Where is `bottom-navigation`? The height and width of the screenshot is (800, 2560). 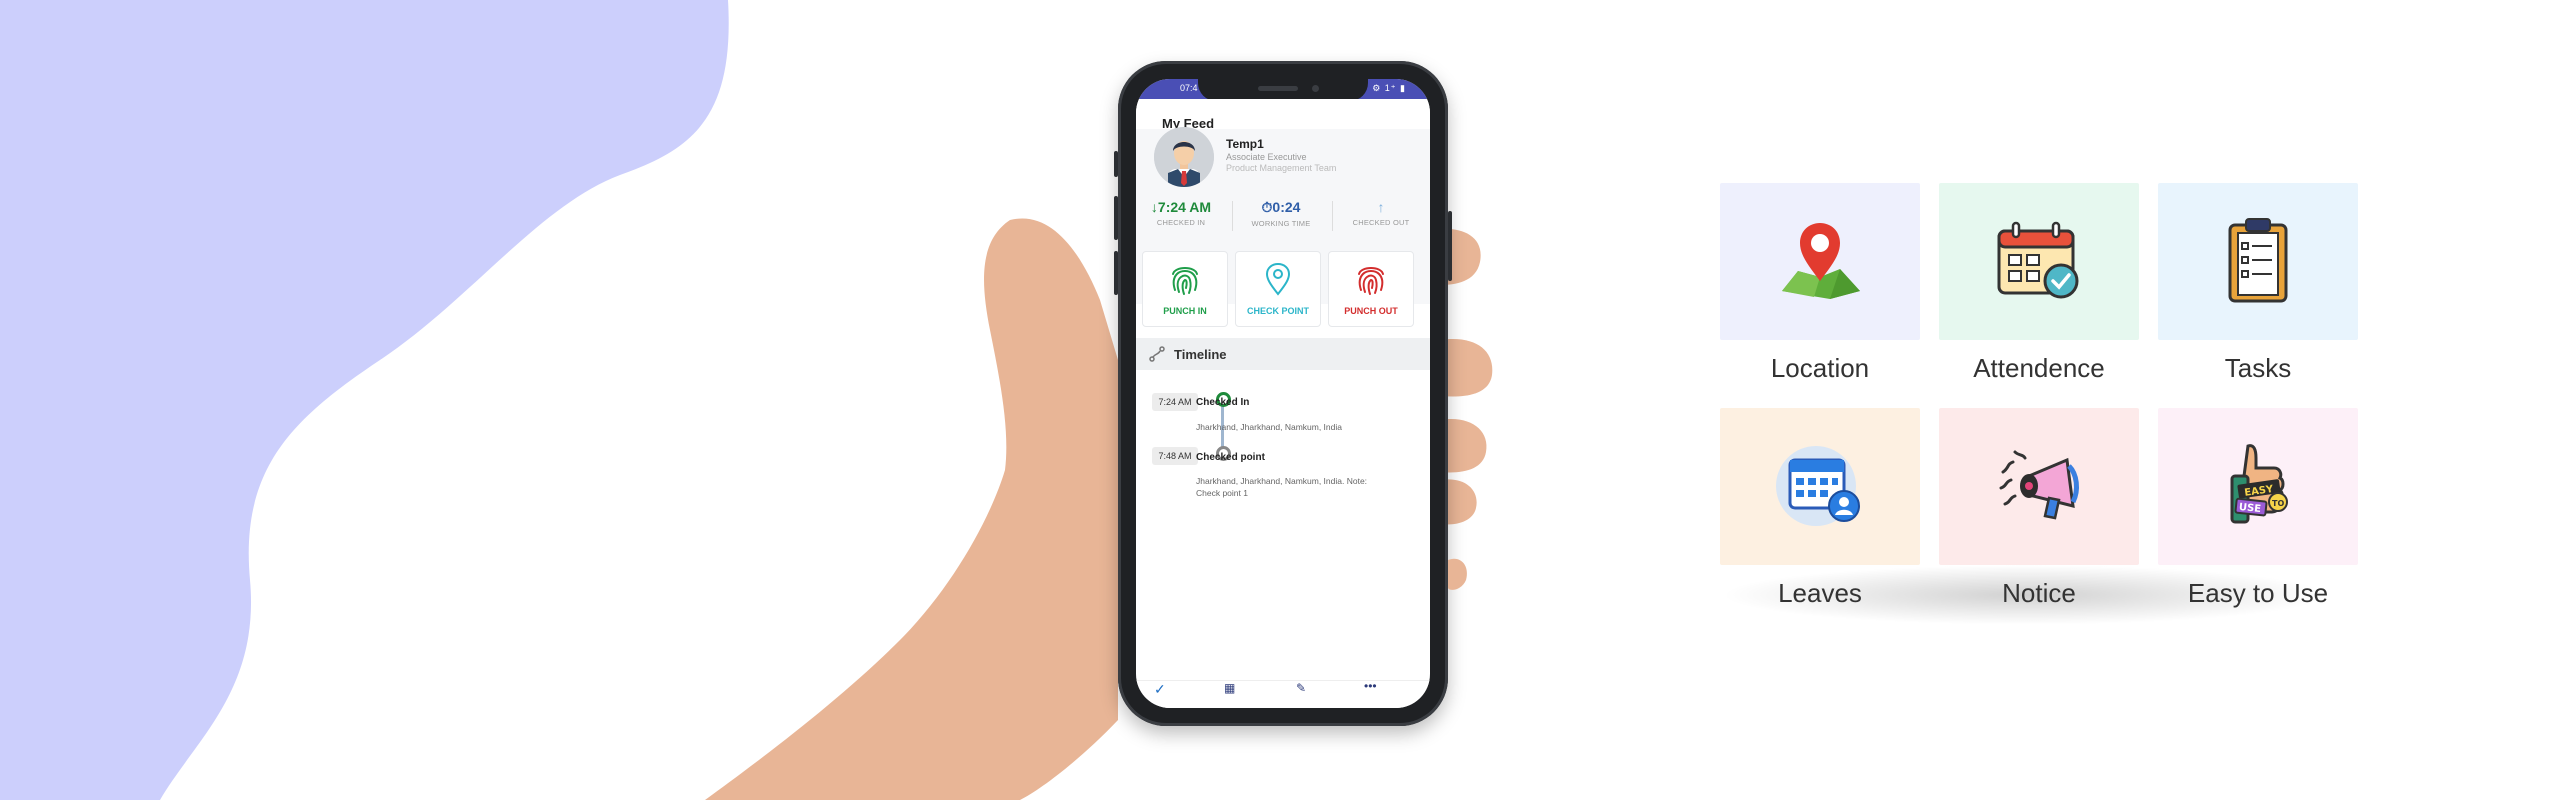 bottom-navigation is located at coordinates (1283, 694).